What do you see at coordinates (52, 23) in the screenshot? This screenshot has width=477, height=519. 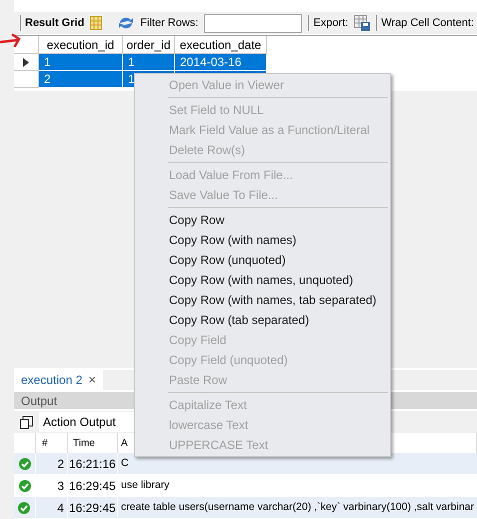 I see `result-grid-label: Result Grid` at bounding box center [52, 23].